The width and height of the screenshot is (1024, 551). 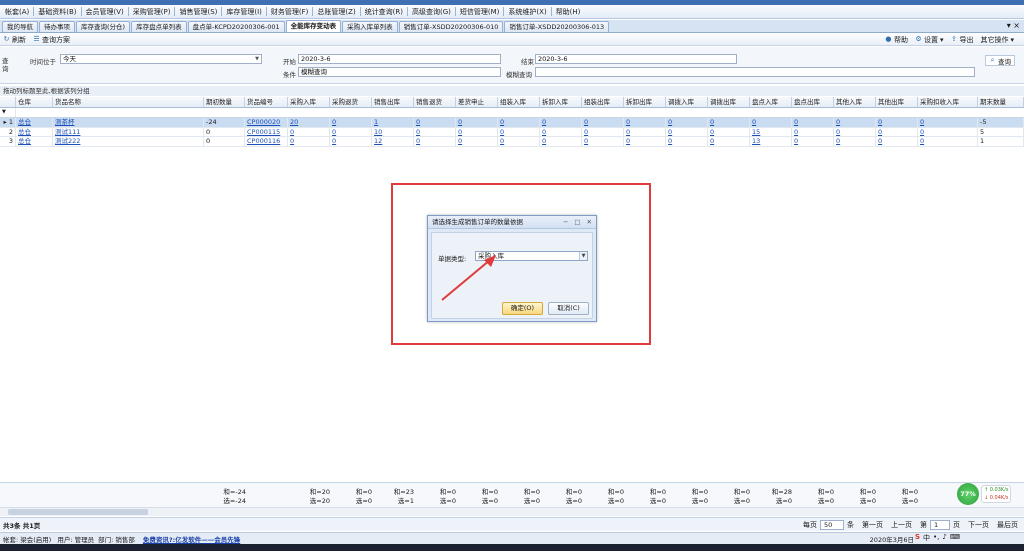 I want to click on next-page-button: 下一页, so click(x=978, y=525).